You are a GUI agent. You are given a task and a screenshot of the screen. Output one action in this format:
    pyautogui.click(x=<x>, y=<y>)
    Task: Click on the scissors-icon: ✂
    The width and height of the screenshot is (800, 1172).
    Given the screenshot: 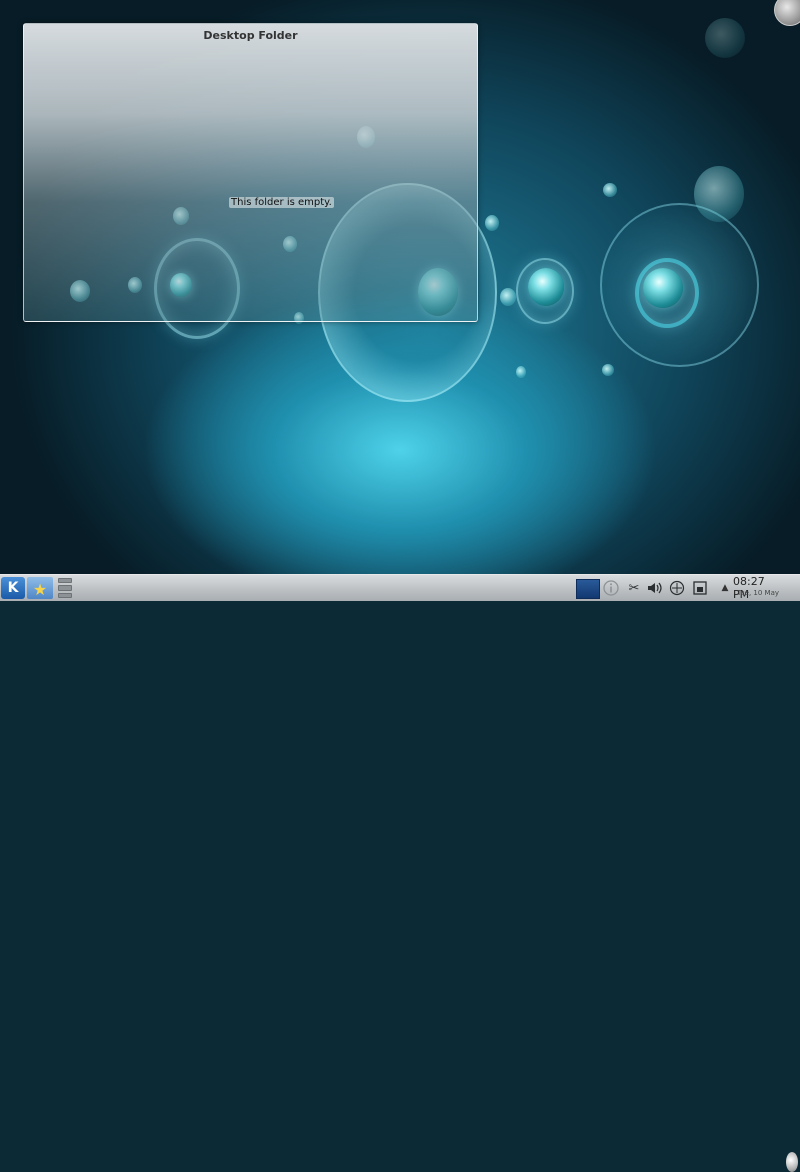 What is the action you would take?
    pyautogui.click(x=634, y=588)
    